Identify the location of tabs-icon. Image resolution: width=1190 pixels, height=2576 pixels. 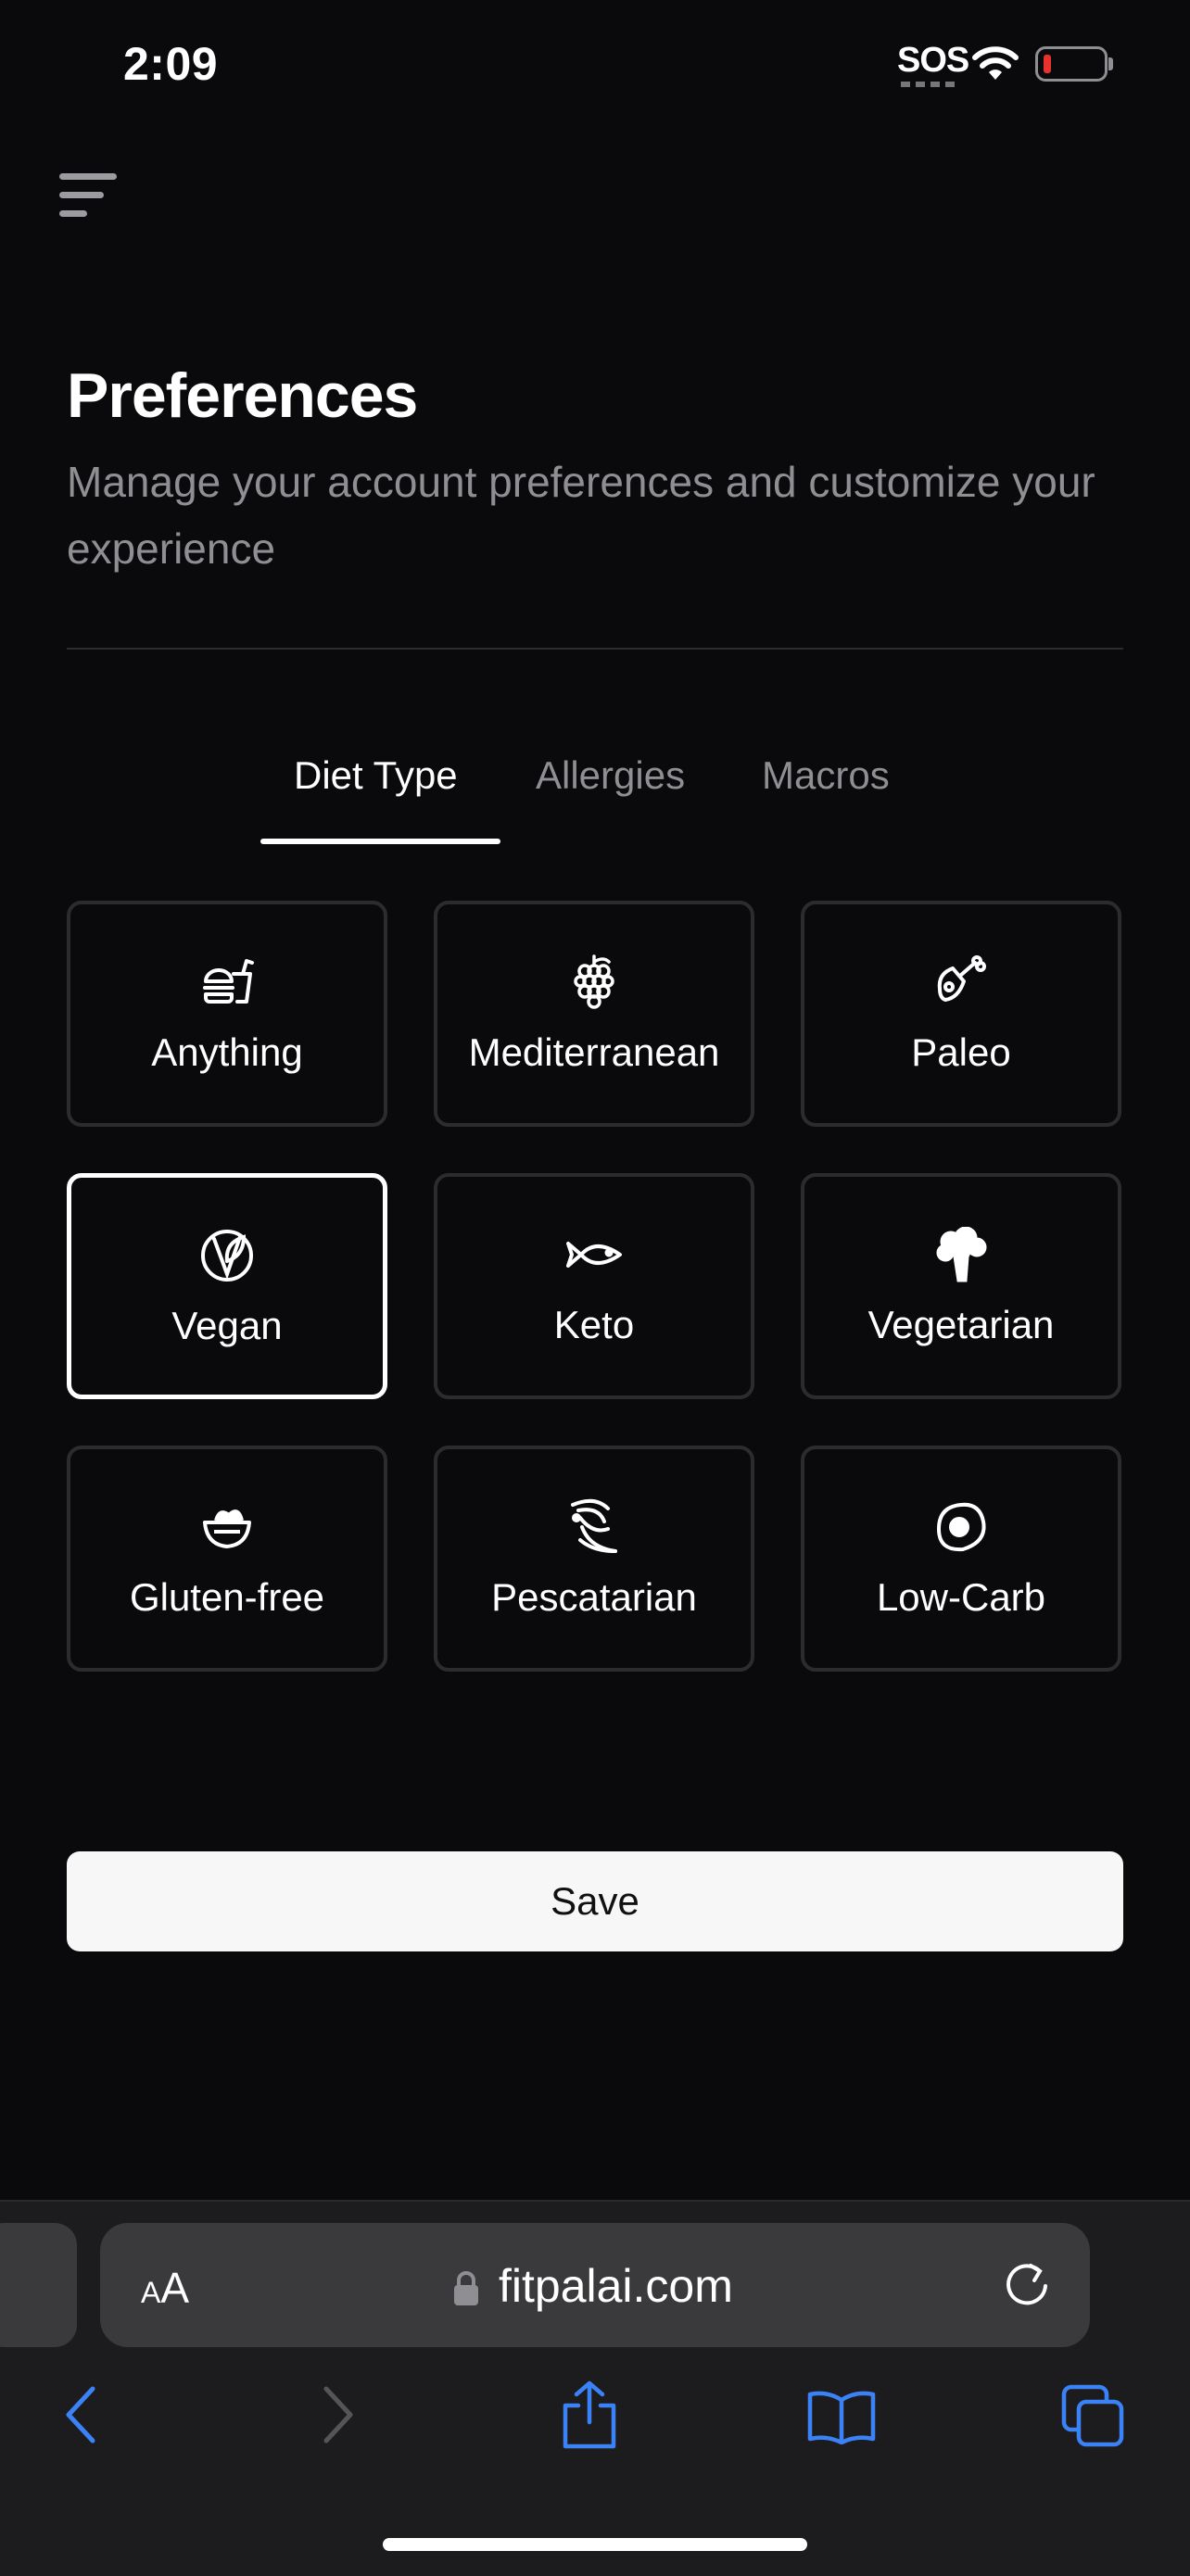
(1093, 2415).